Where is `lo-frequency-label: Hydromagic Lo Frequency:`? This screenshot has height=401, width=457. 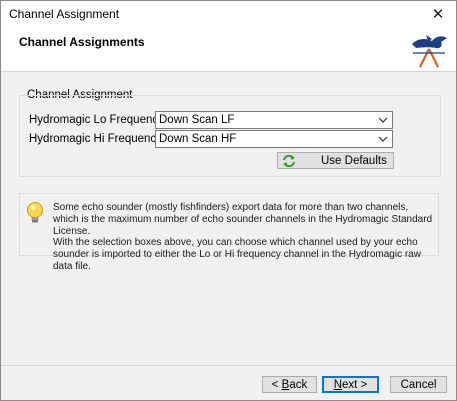
lo-frequency-label: Hydromagic Lo Frequency: is located at coordinates (98, 120).